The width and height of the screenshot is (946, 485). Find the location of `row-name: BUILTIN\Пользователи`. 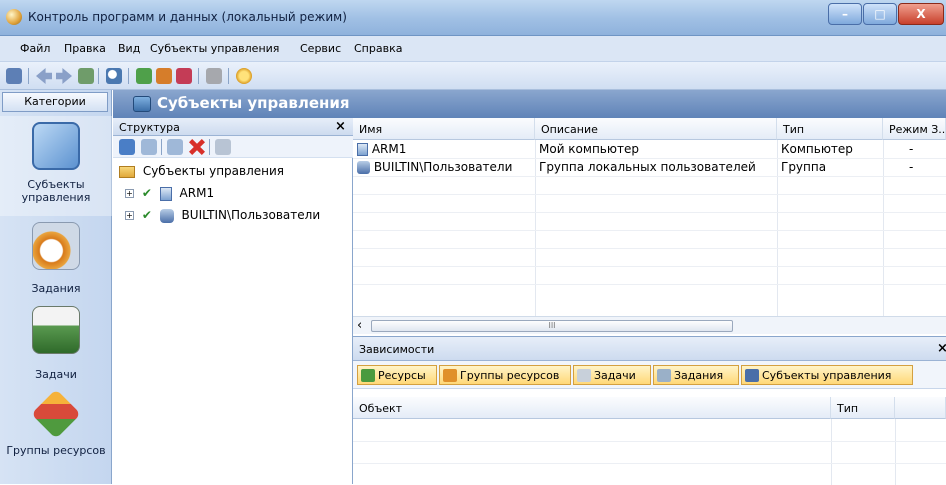

row-name: BUILTIN\Пользователи is located at coordinates (443, 167).